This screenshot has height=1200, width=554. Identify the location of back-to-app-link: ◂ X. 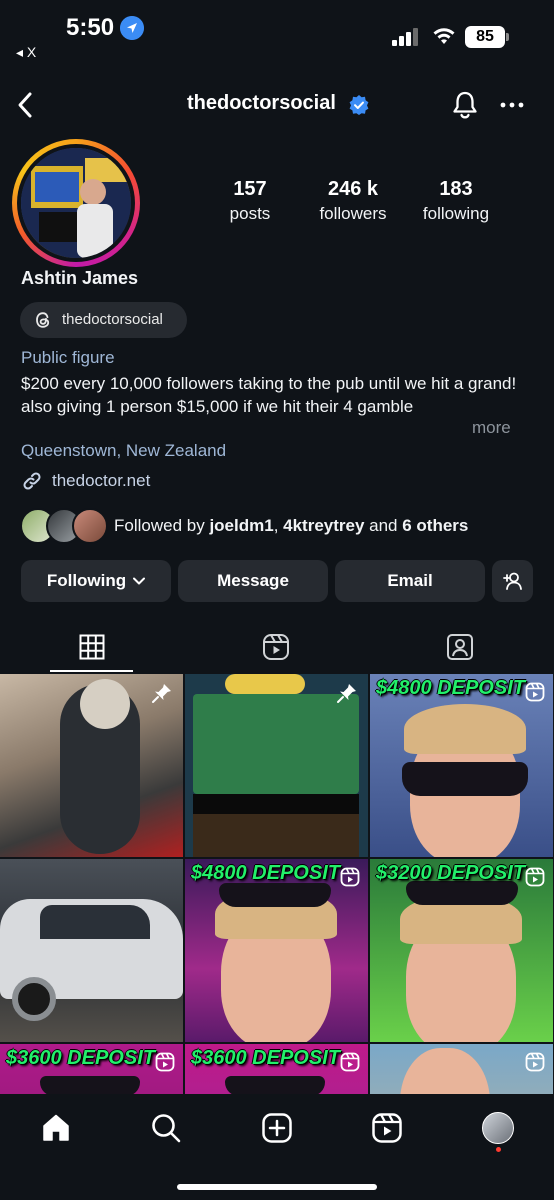
(26, 52).